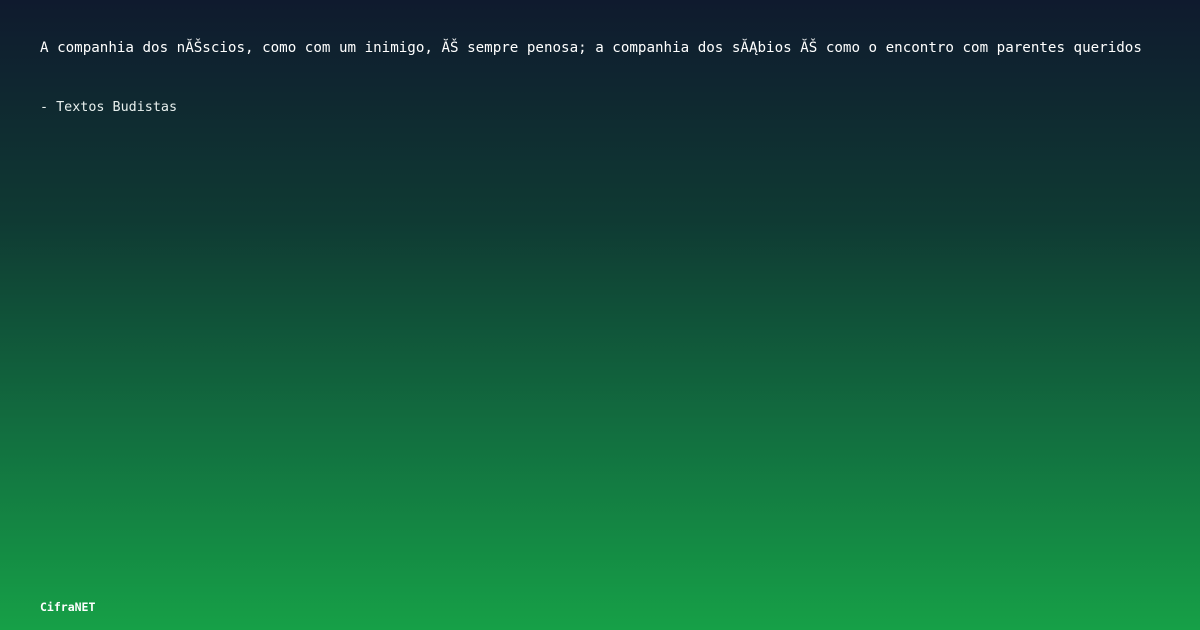 Image resolution: width=1200 pixels, height=630 pixels. What do you see at coordinates (109, 107) in the screenshot?
I see `quote-author: - Textos Budistas` at bounding box center [109, 107].